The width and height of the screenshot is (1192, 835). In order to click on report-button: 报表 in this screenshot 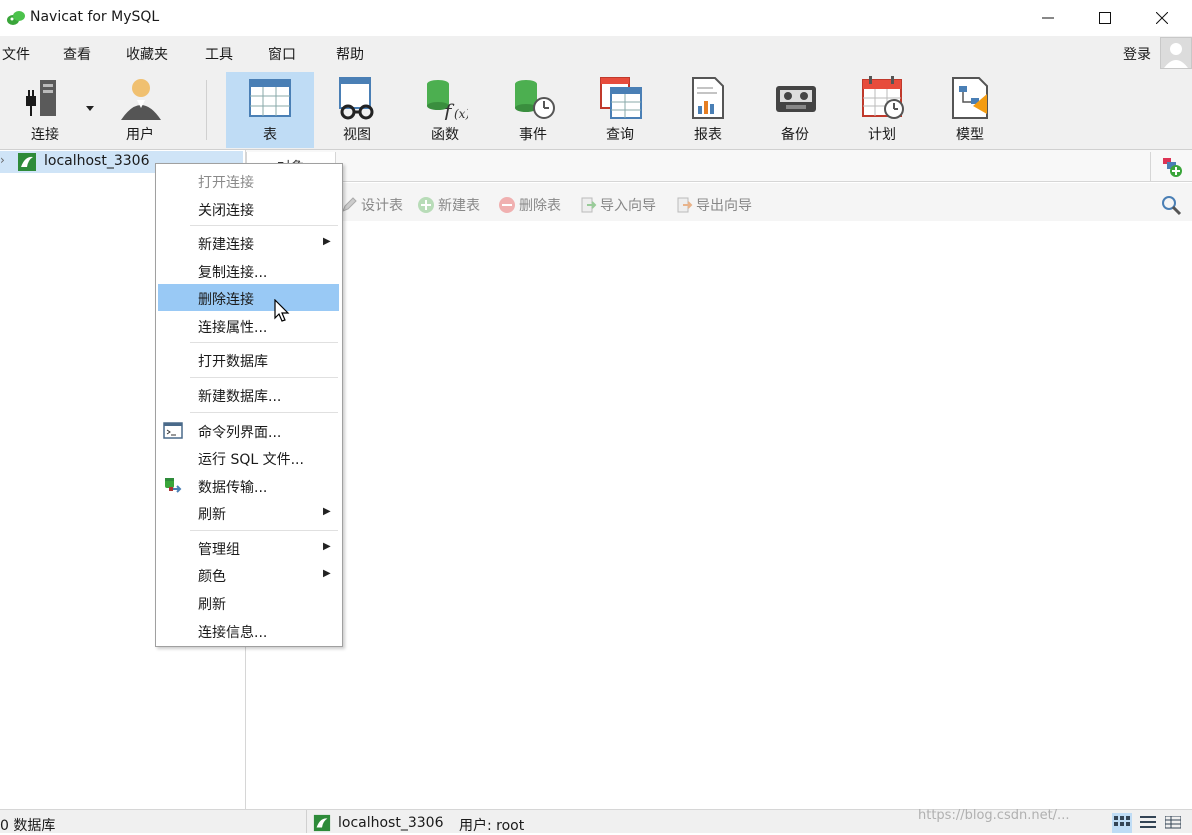, I will do `click(708, 110)`.